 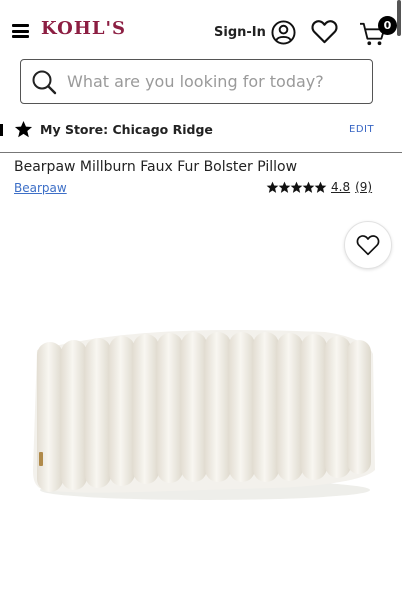 I want to click on product-title: Bearpaw Millburn Faux Fur Bolster Pillow, so click(x=156, y=167).